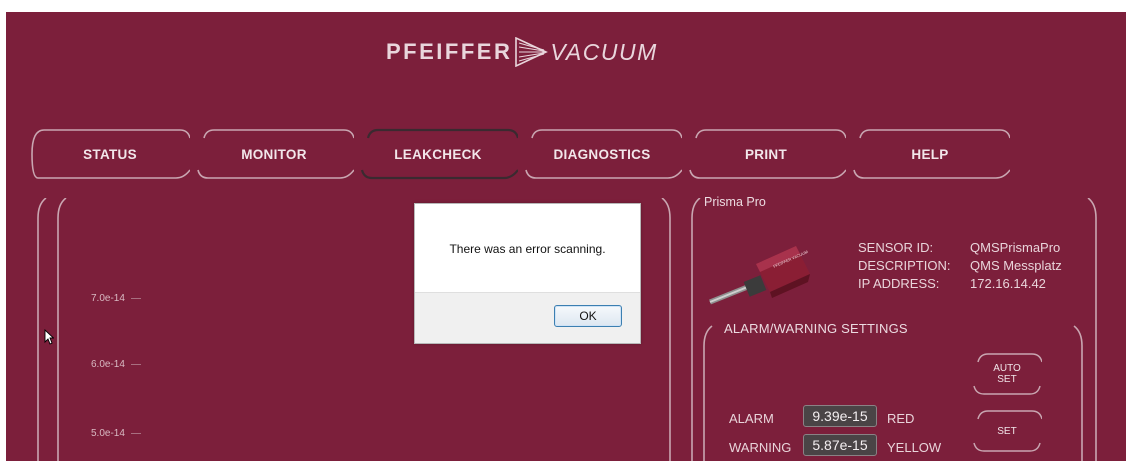 This screenshot has width=1132, height=461. Describe the element at coordinates (840, 445) in the screenshot. I see `warning-value-field: 5.87e-15` at that location.